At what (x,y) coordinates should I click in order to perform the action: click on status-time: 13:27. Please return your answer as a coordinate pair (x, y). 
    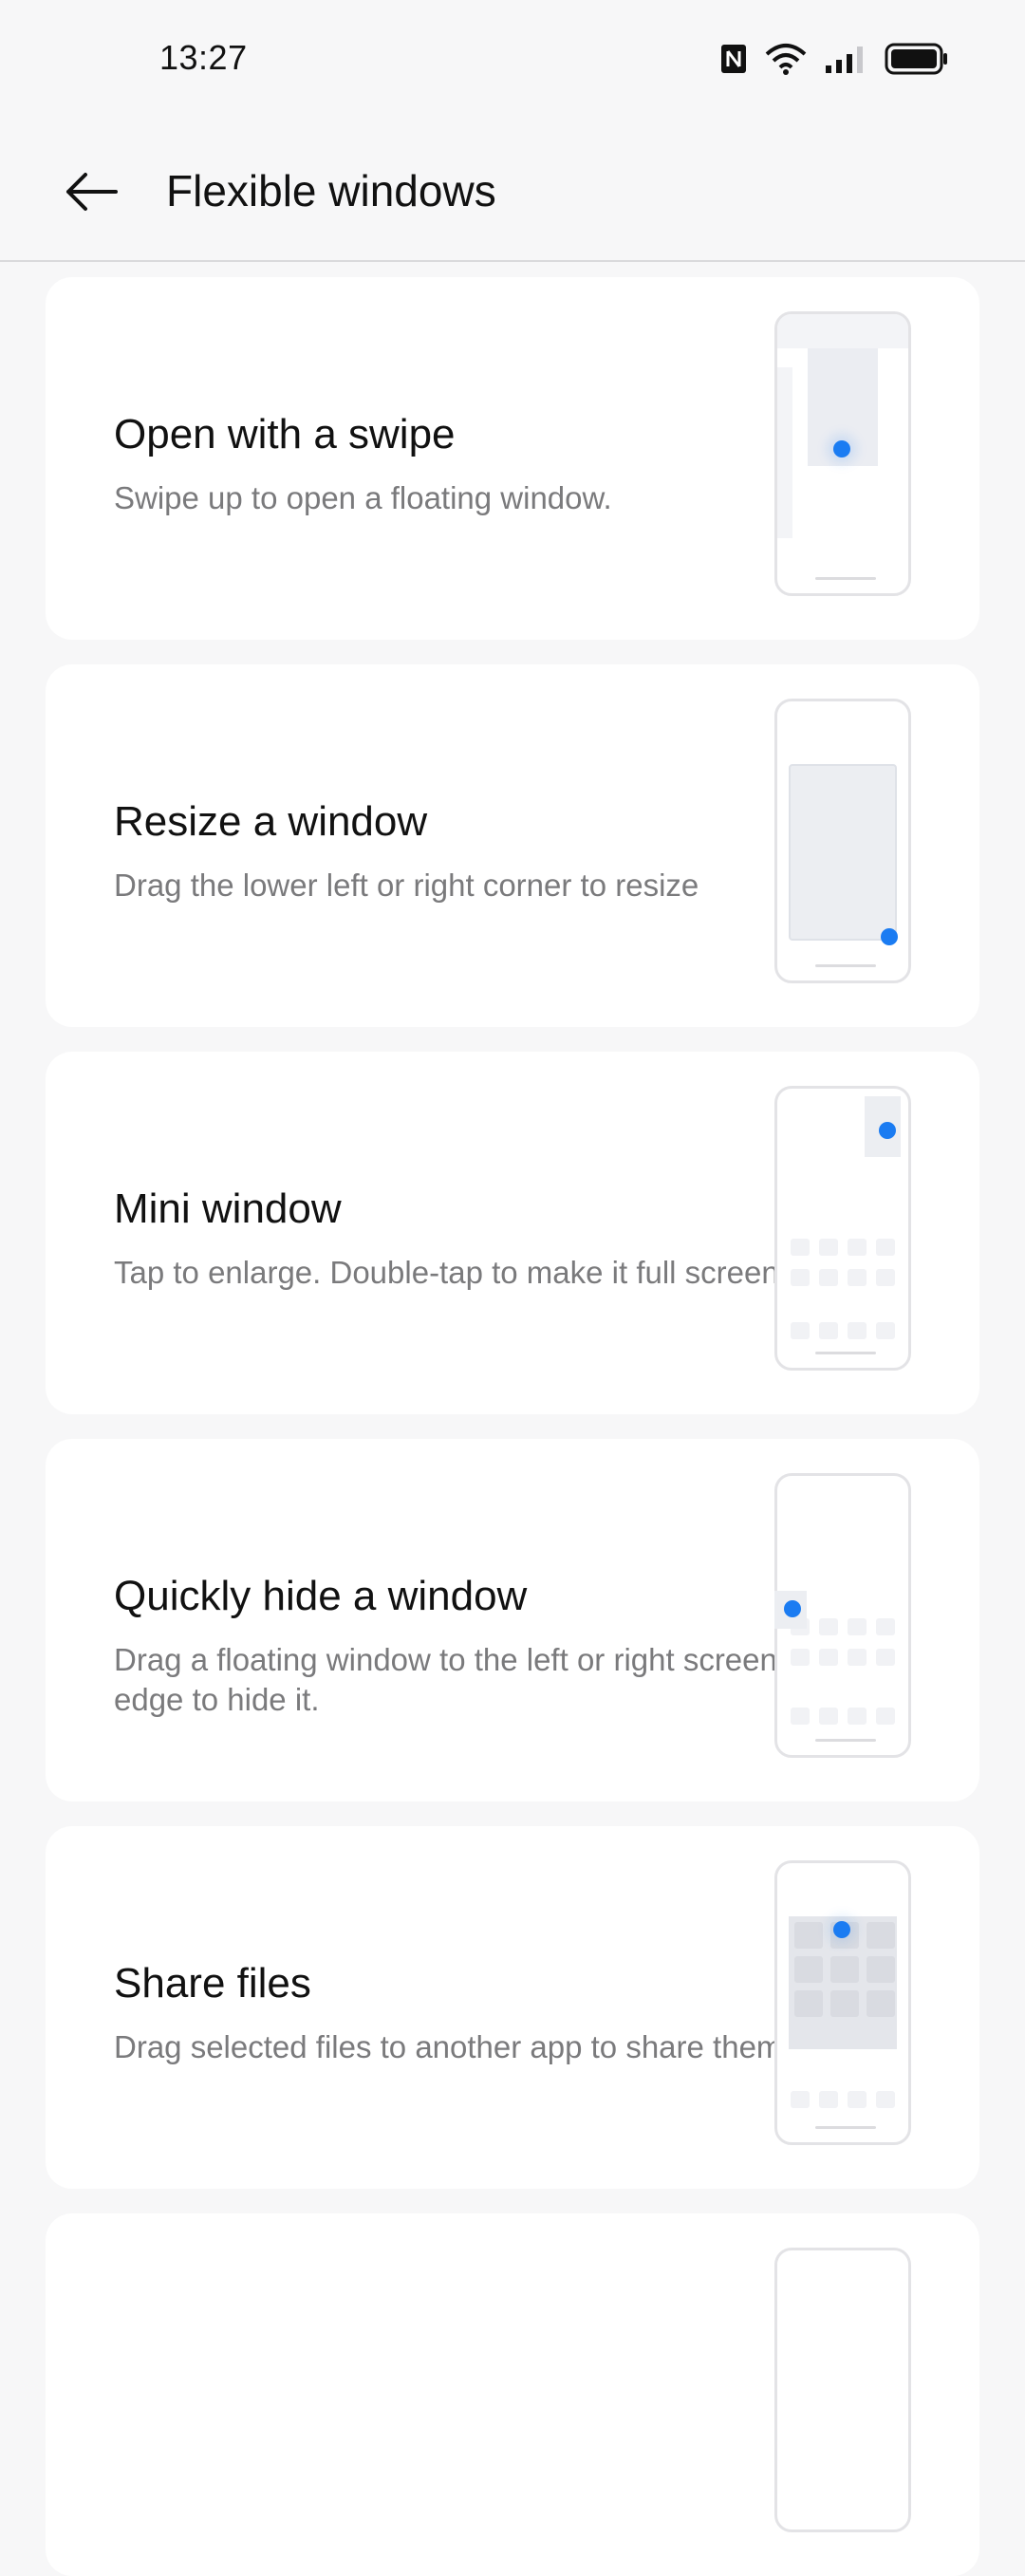
    Looking at the image, I should click on (204, 58).